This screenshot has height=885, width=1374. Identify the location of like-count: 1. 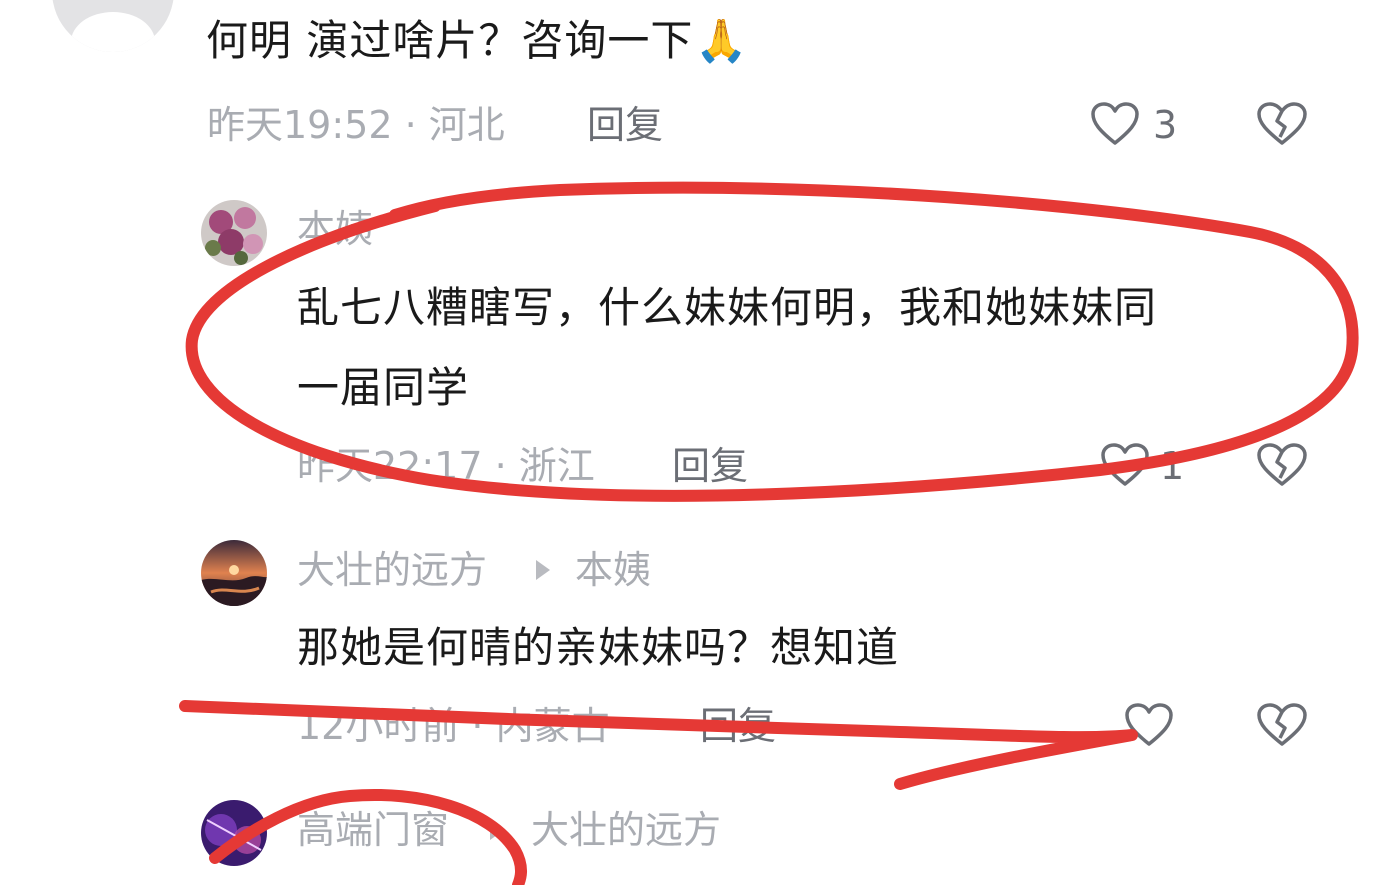
(1172, 466).